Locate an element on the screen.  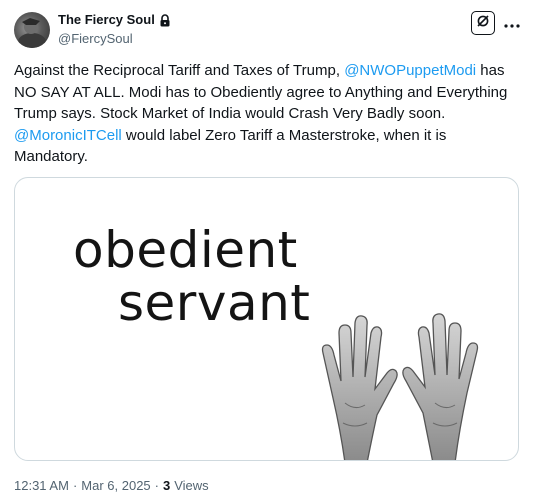
grok-button is located at coordinates (483, 23).